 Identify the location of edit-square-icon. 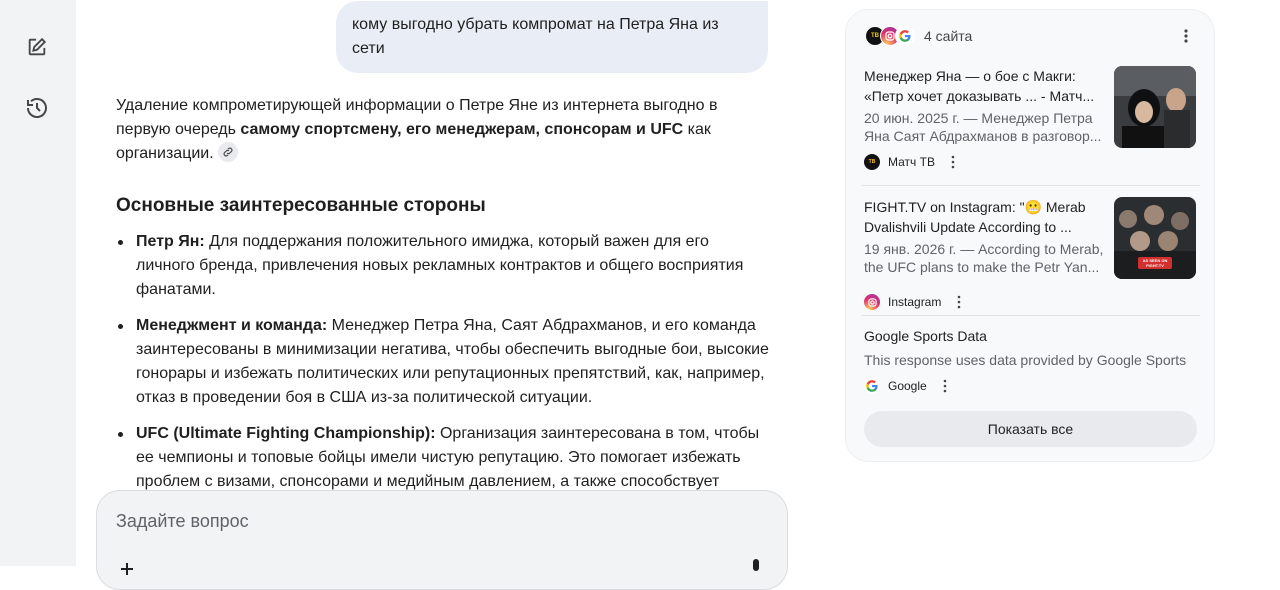
(37, 46).